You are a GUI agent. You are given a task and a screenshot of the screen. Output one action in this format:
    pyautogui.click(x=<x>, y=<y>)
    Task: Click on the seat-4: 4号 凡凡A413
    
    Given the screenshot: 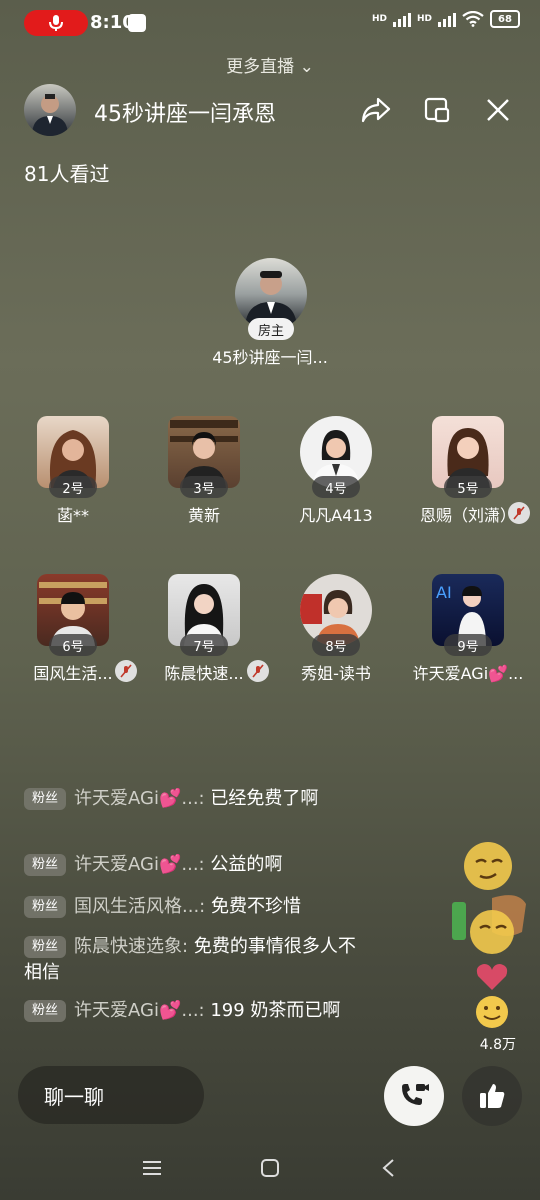 What is the action you would take?
    pyautogui.click(x=336, y=476)
    